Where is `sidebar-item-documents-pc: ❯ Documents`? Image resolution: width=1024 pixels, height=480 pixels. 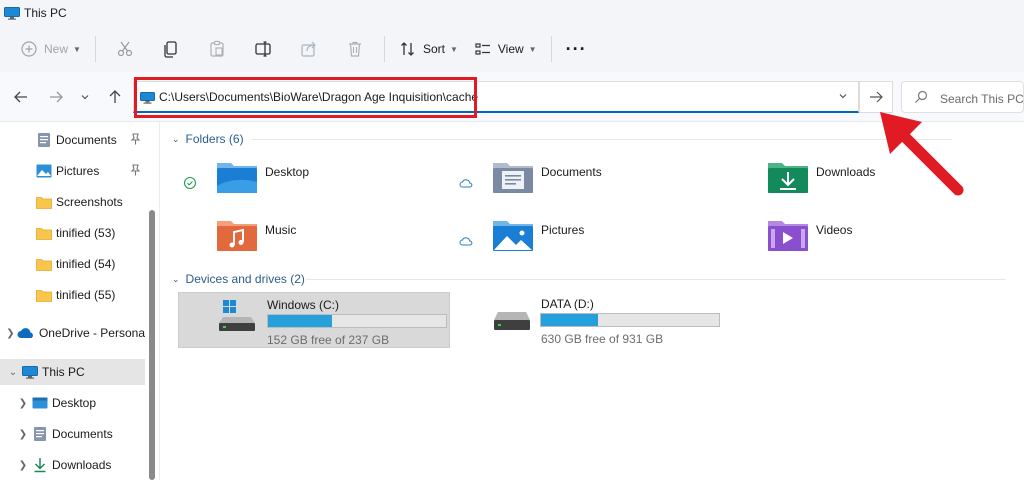
sidebar-item-documents-pc: ❯ Documents is located at coordinates (72, 434).